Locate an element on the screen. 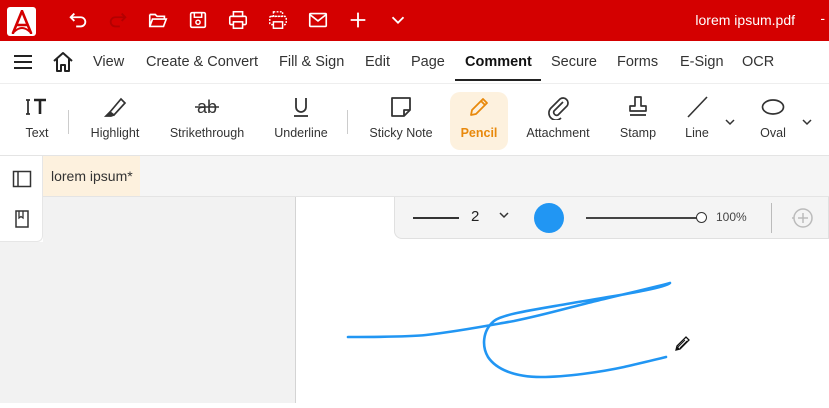 This screenshot has width=829, height=408. app-logo-icon is located at coordinates (21, 21).